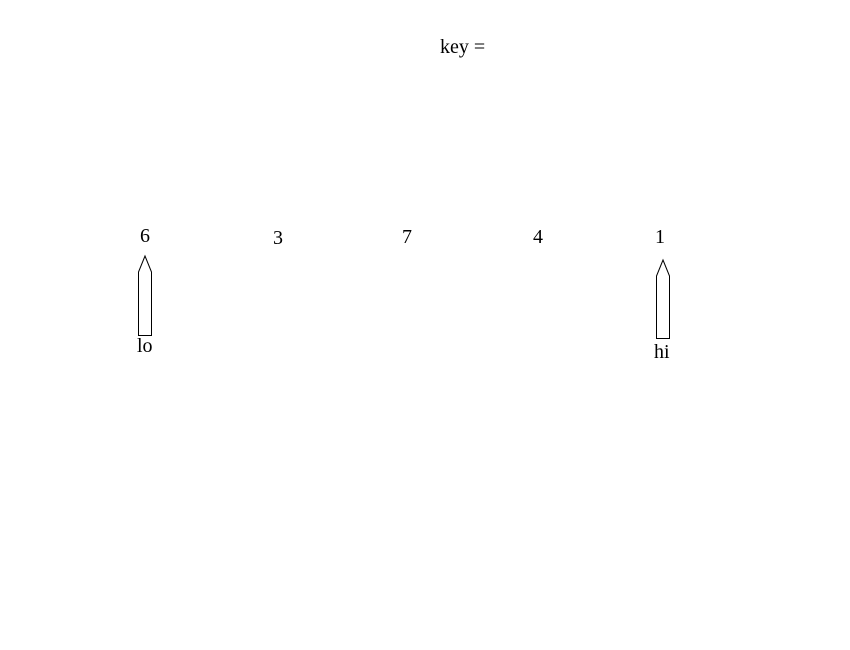  What do you see at coordinates (663, 298) in the screenshot?
I see `hi-pointer-arrow-icon` at bounding box center [663, 298].